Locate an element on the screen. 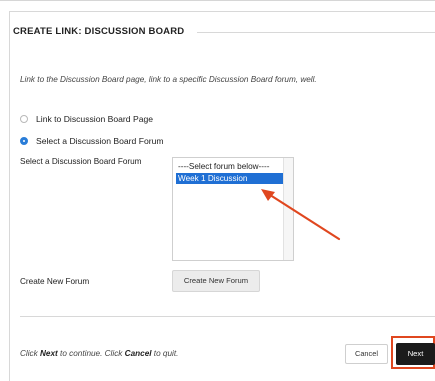  footer-text-prefix: Click is located at coordinates (30, 353).